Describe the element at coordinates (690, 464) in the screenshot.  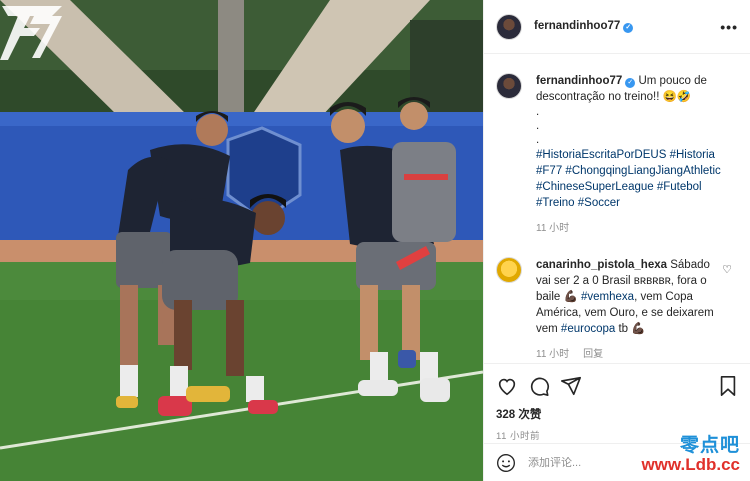
I see `watermark-url: www.Ldb.cc` at that location.